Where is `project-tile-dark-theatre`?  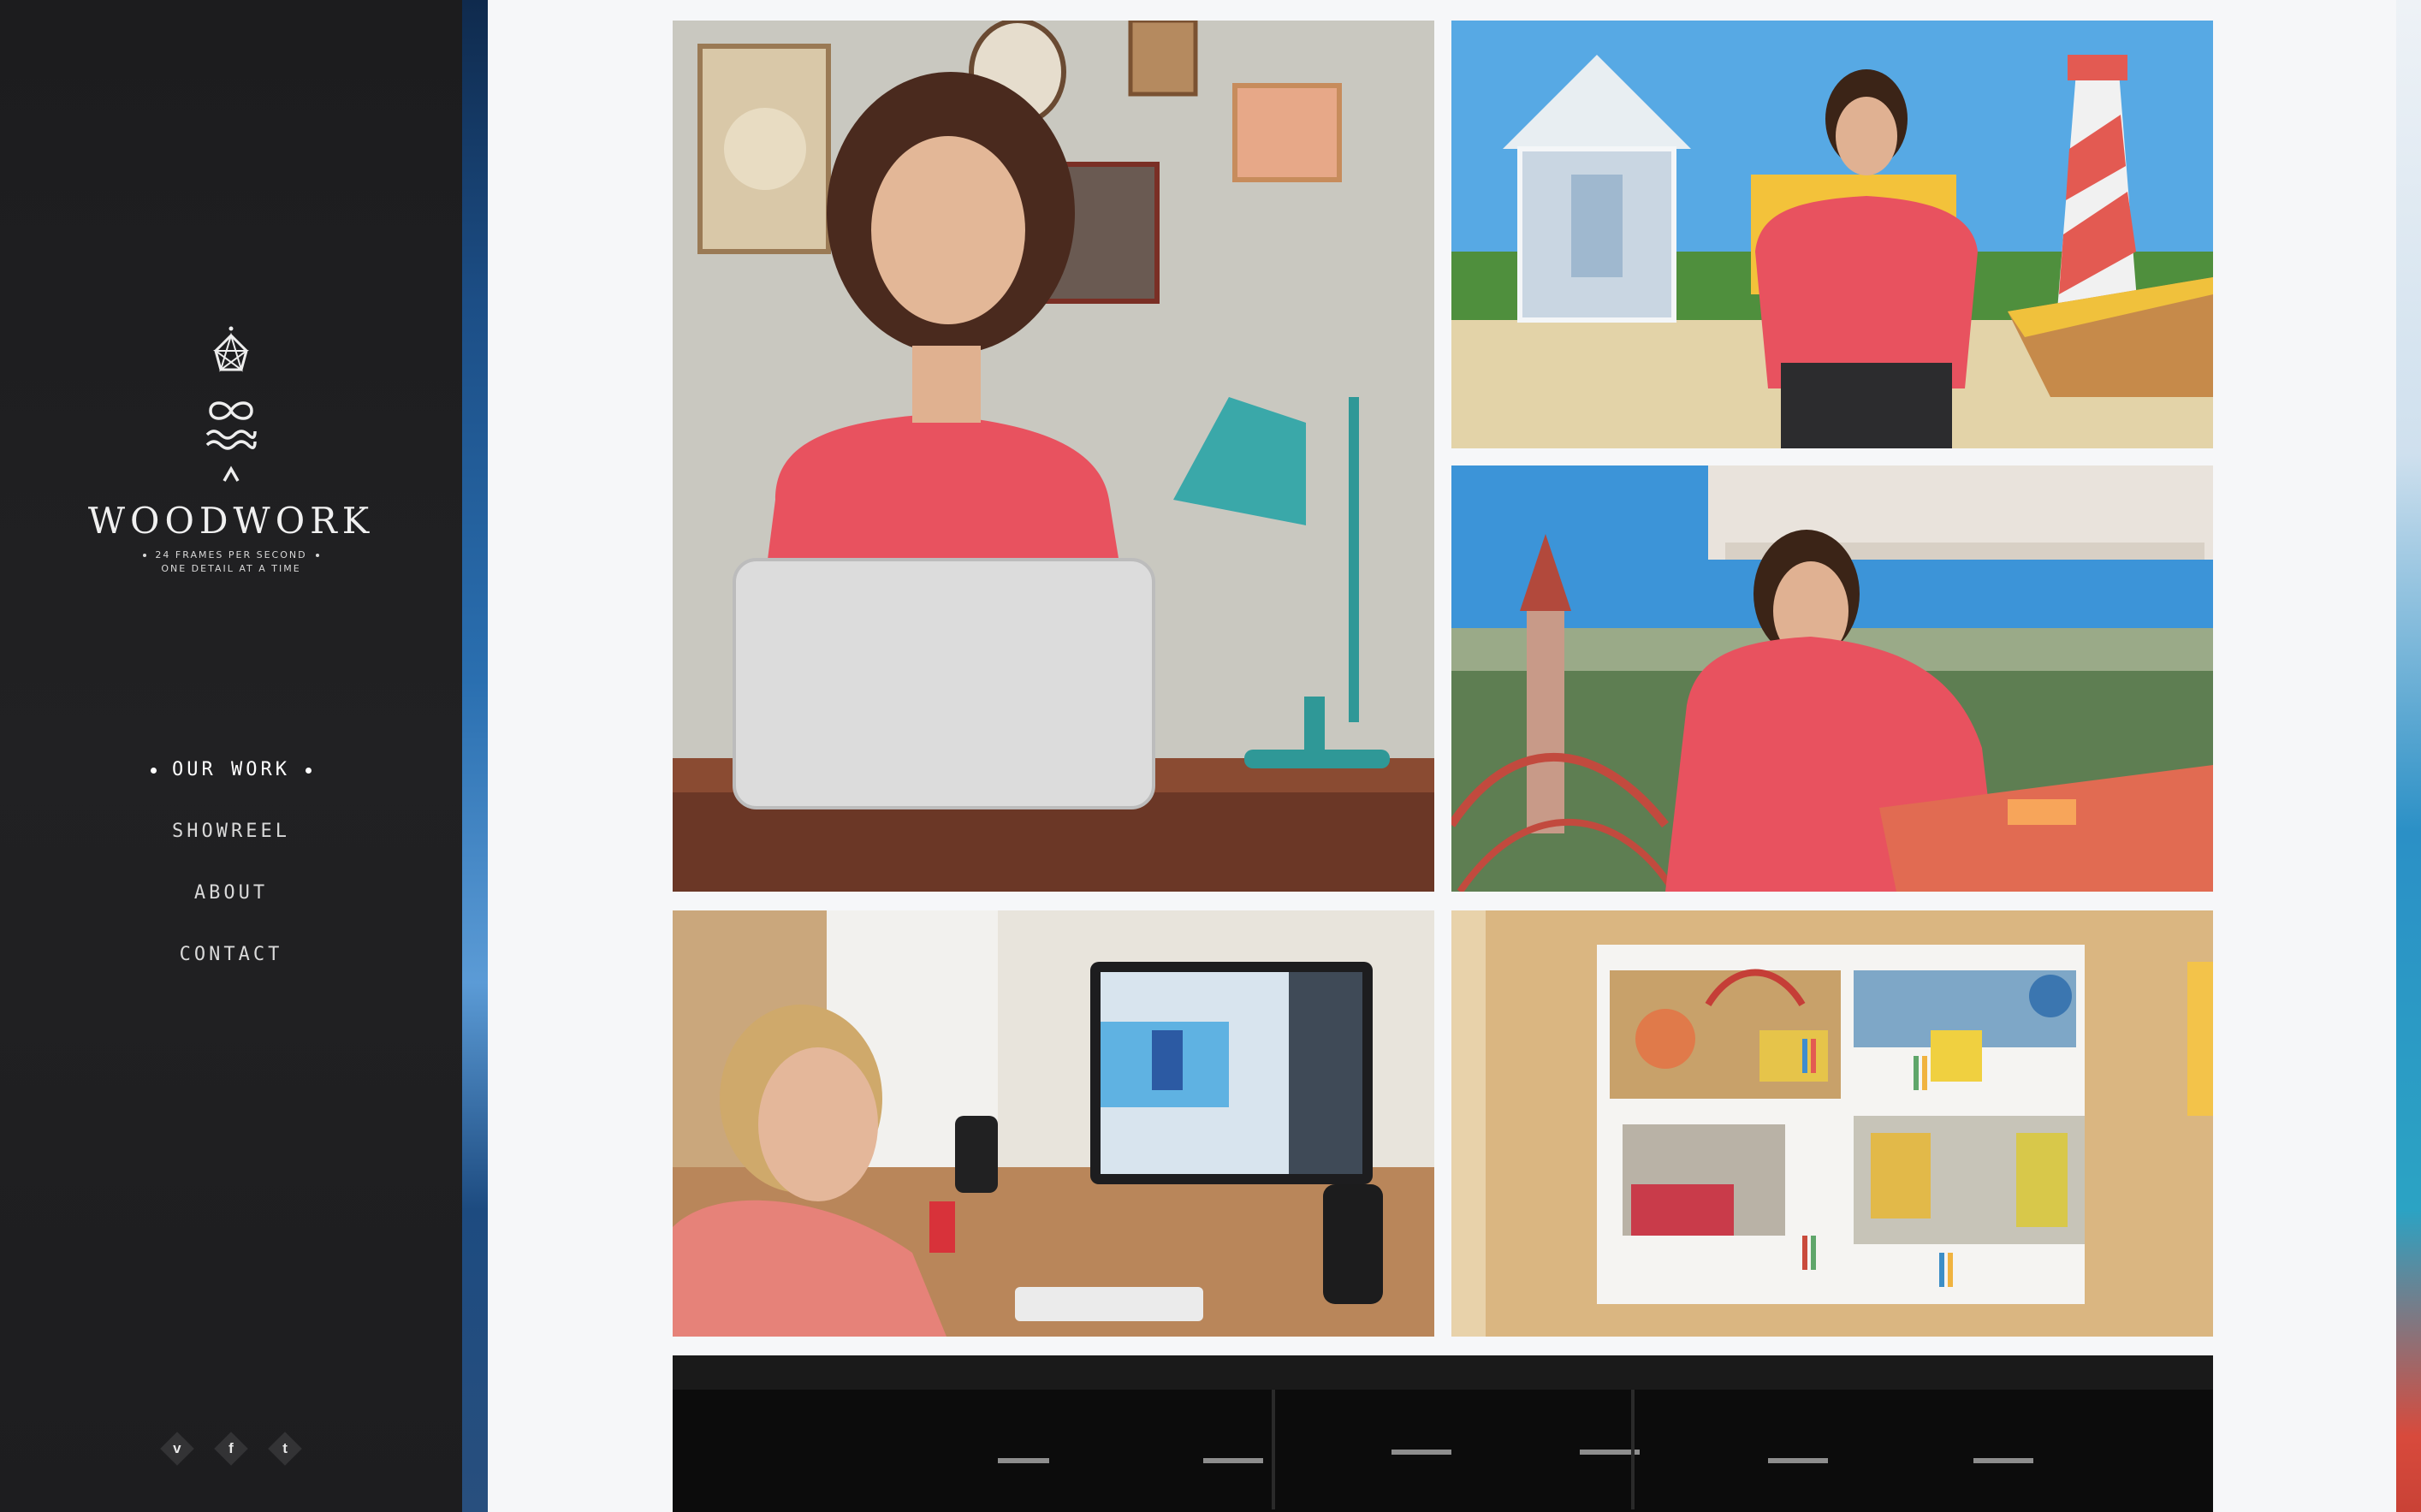
project-tile-dark-theatre is located at coordinates (1443, 1433).